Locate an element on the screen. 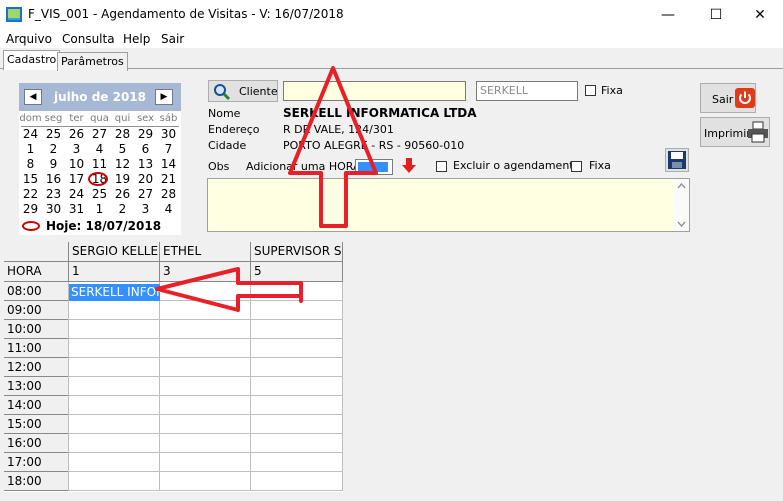 This screenshot has width=783, height=501. hour-row-header: 16:00 is located at coordinates (36, 443).